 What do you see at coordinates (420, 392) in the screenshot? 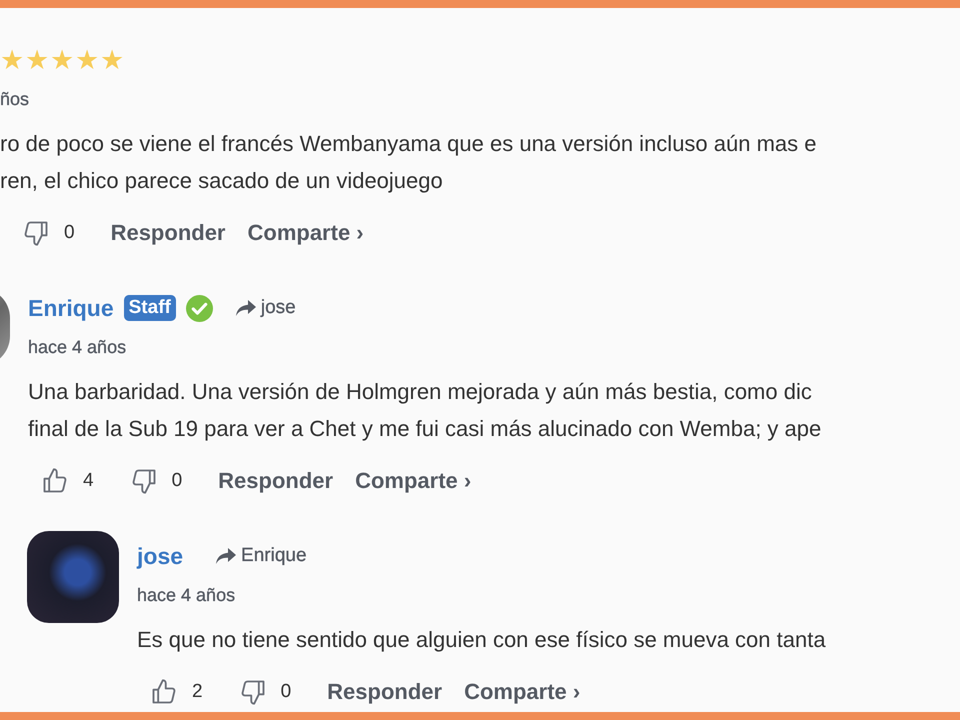
I see `comment-text-line: Una barbaridad. Una versión de Holmgren mejorada y aún más bestia, como dic` at bounding box center [420, 392].